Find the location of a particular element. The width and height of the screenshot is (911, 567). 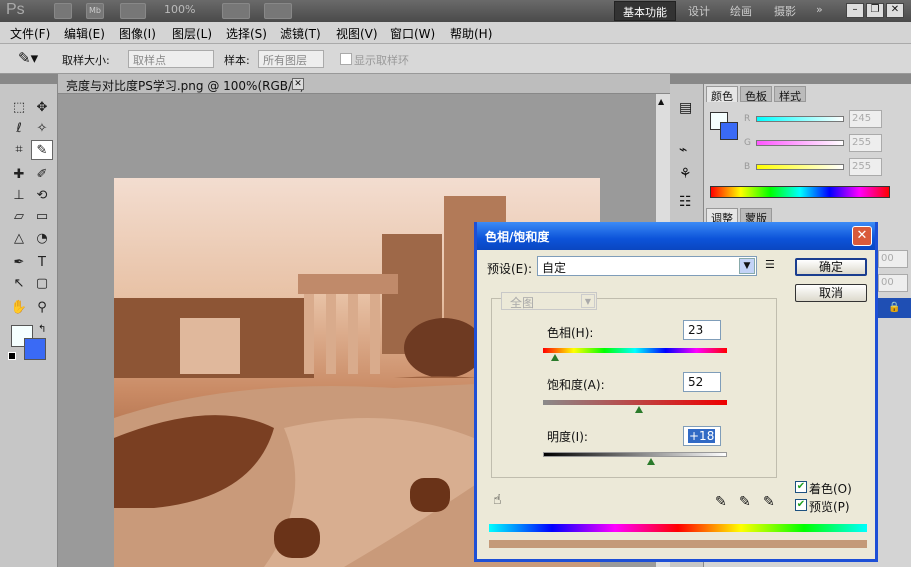

dialog-close-icon: ✕ is located at coordinates (862, 236).